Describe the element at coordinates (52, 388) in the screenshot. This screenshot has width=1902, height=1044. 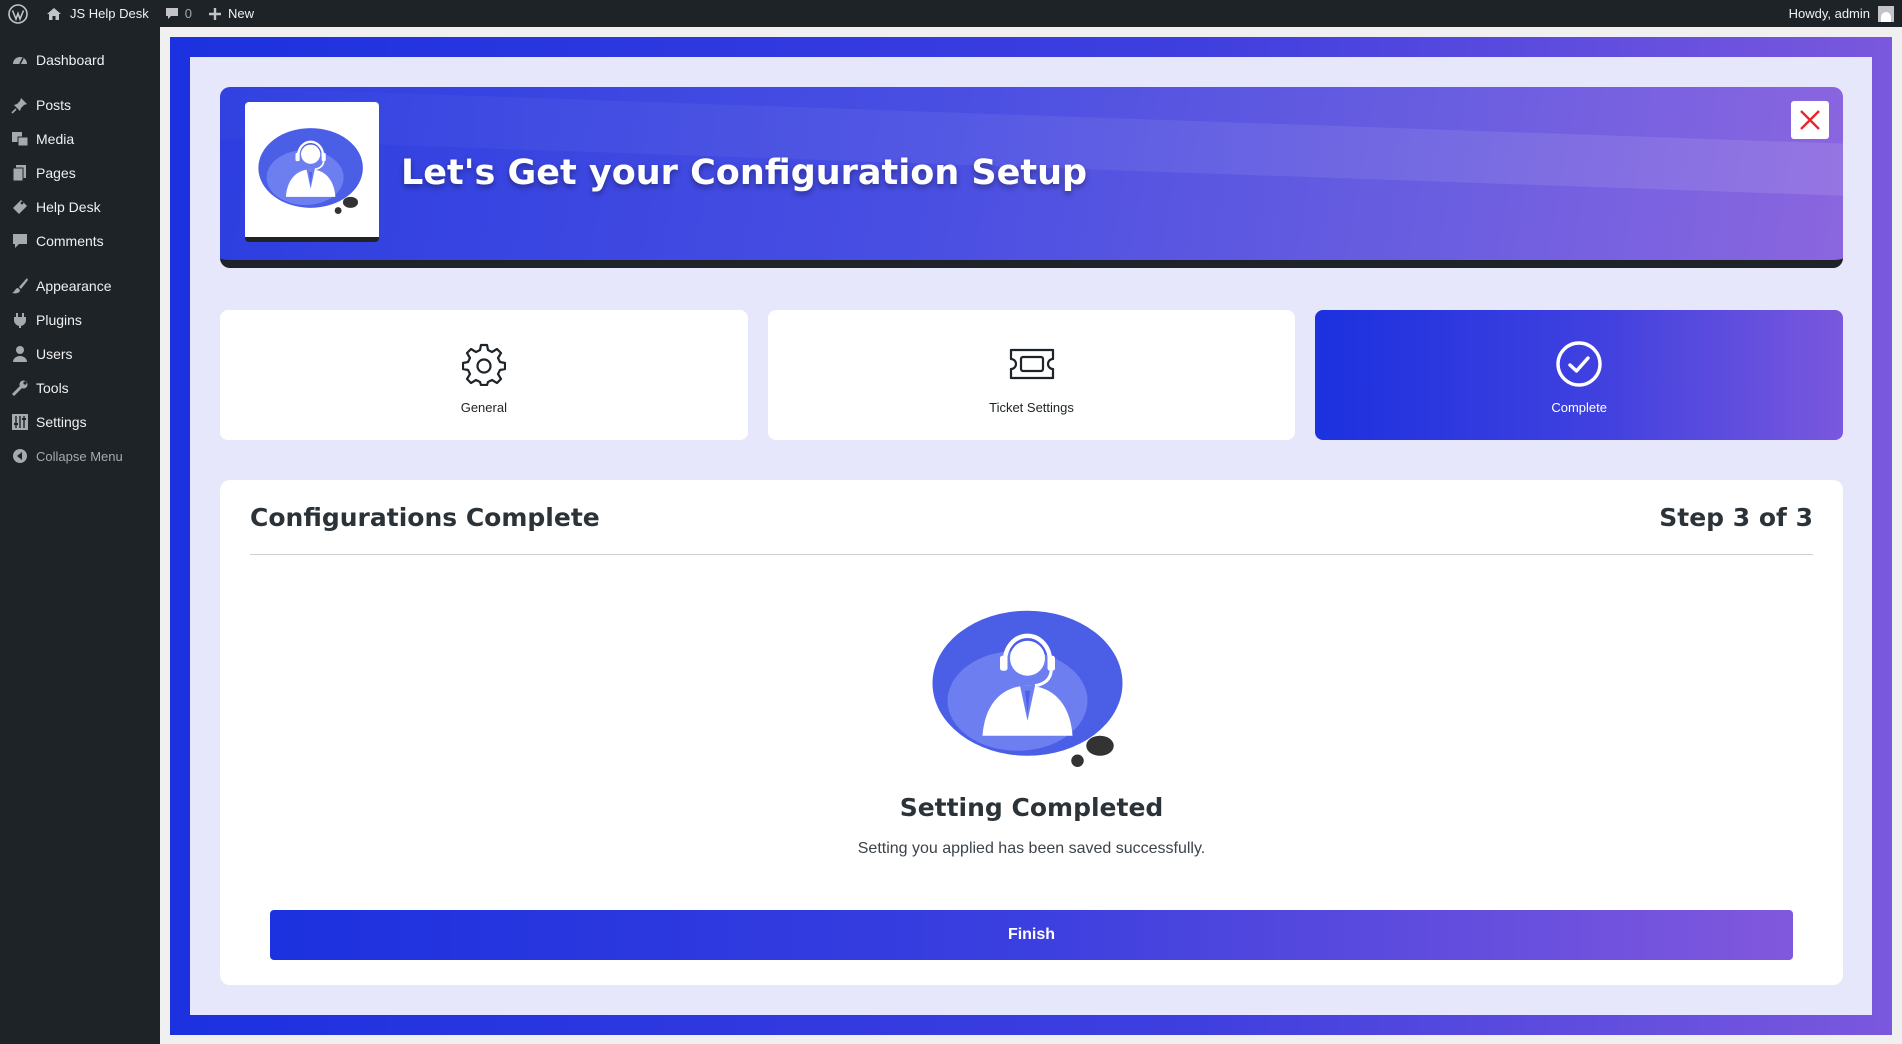
I see `sidebar-item-label: Tools` at that location.